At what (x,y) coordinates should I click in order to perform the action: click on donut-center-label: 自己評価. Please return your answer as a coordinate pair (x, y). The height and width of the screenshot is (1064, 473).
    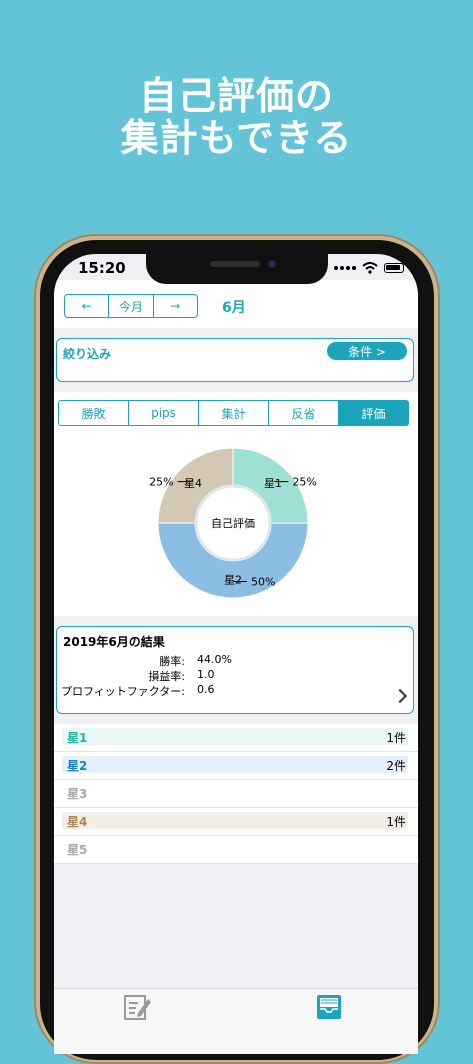
    Looking at the image, I should click on (233, 523).